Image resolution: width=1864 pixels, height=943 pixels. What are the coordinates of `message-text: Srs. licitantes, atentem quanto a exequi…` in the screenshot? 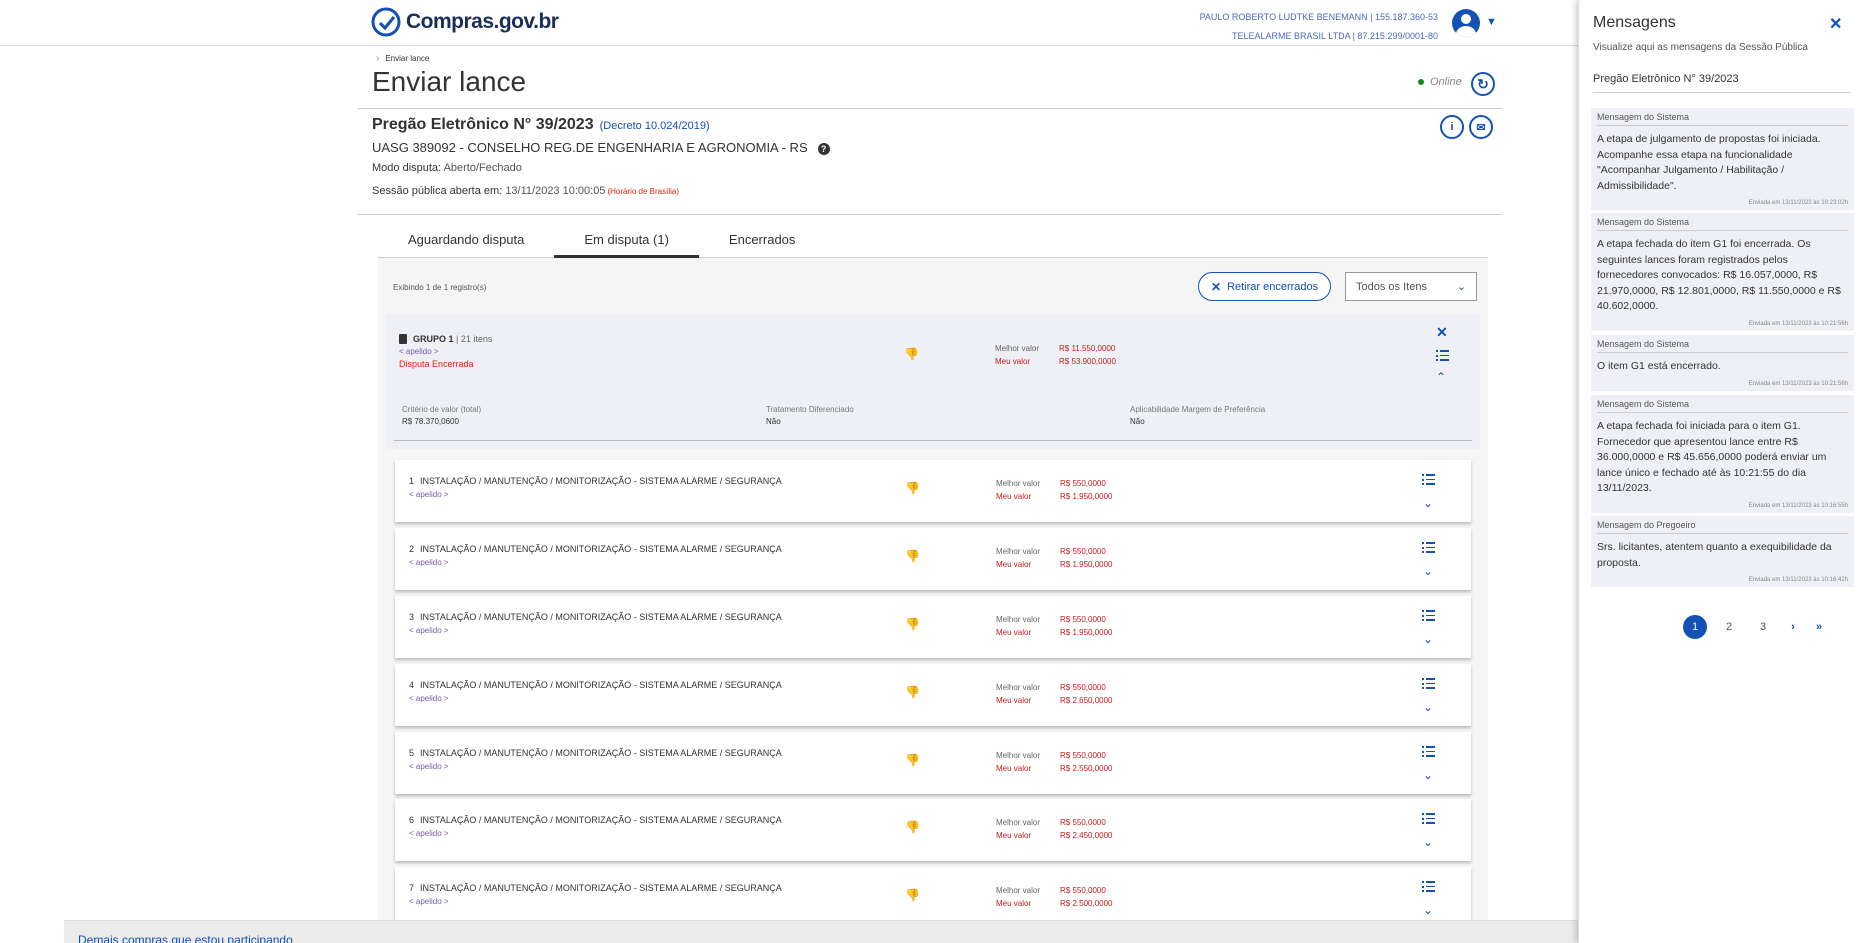 It's located at (1714, 555).